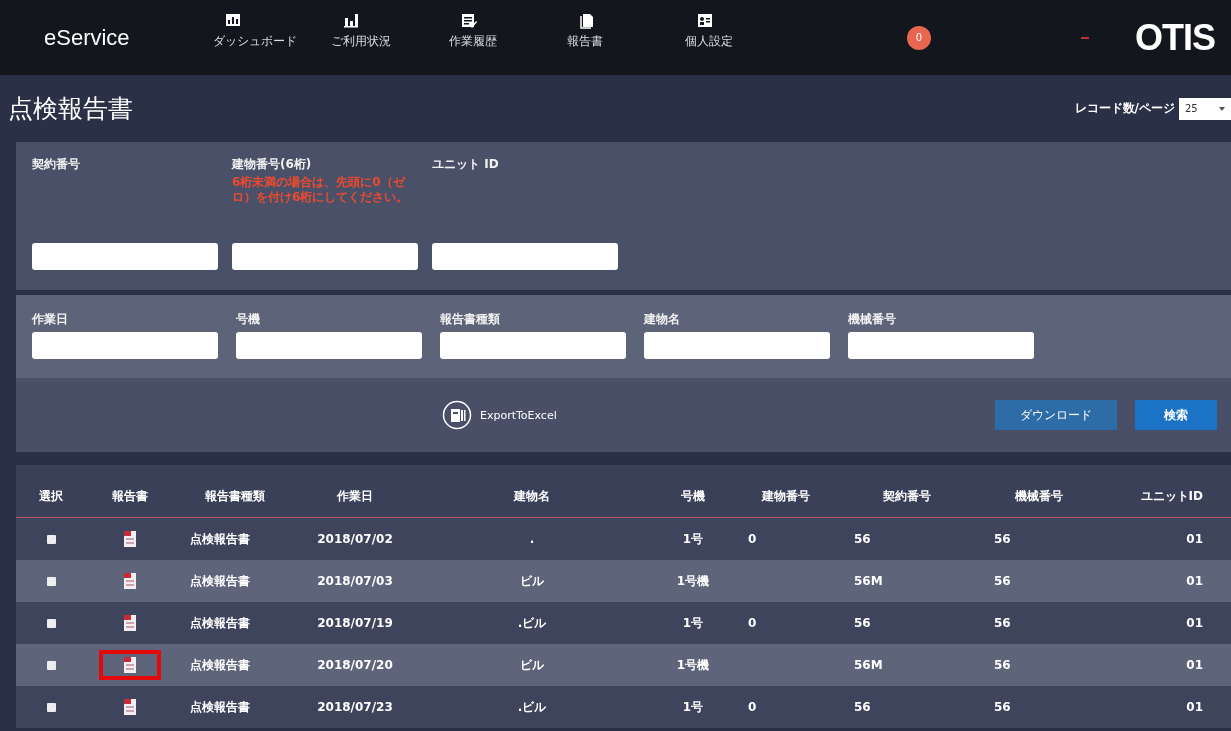 Image resolution: width=1231 pixels, height=731 pixels. I want to click on id-card-icon, so click(705, 21).